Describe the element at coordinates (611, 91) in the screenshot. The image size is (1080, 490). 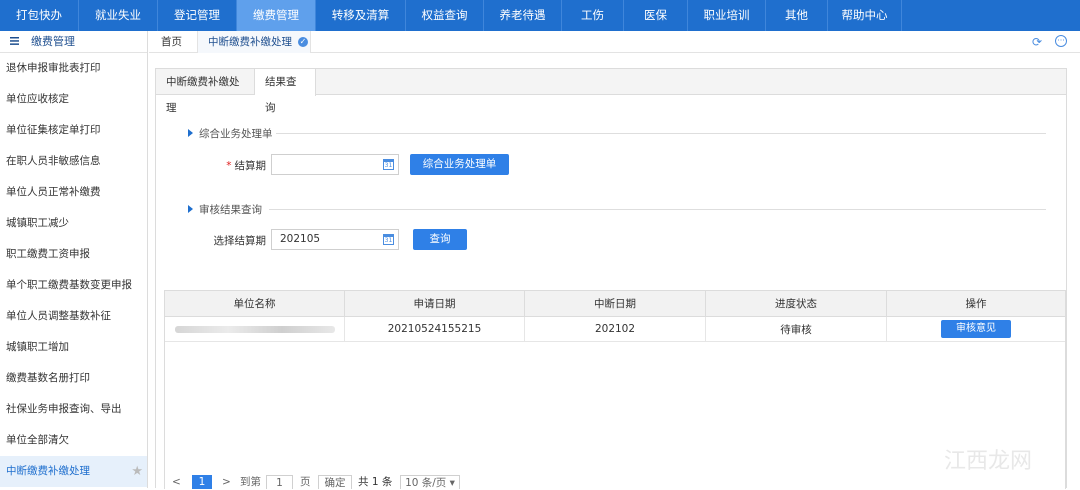
I see `sub-tabs: 中断缴费补缴处理 结果查询` at that location.